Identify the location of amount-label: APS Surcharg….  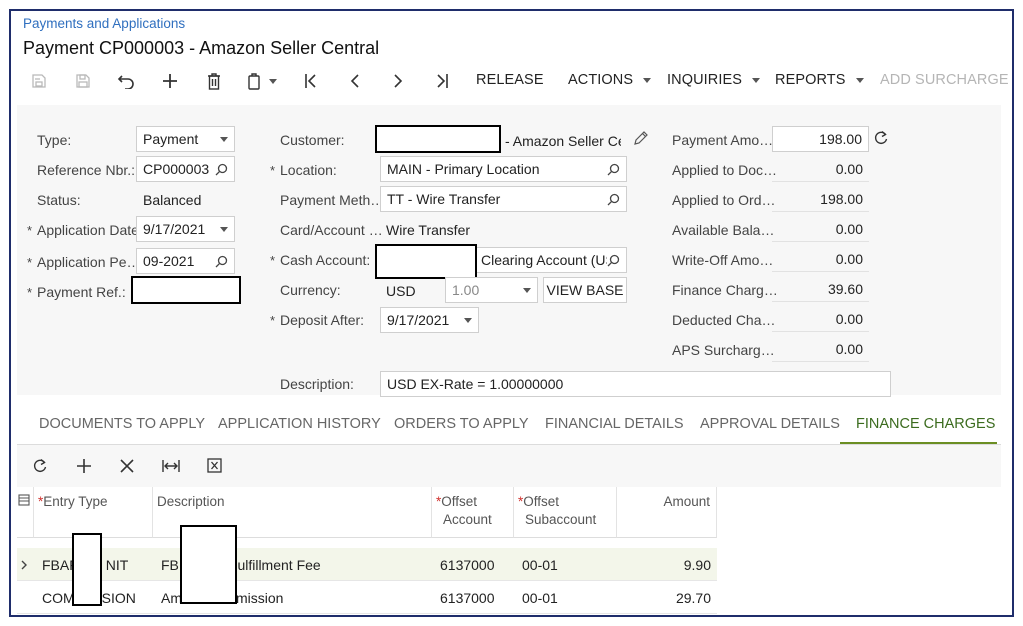
(723, 350).